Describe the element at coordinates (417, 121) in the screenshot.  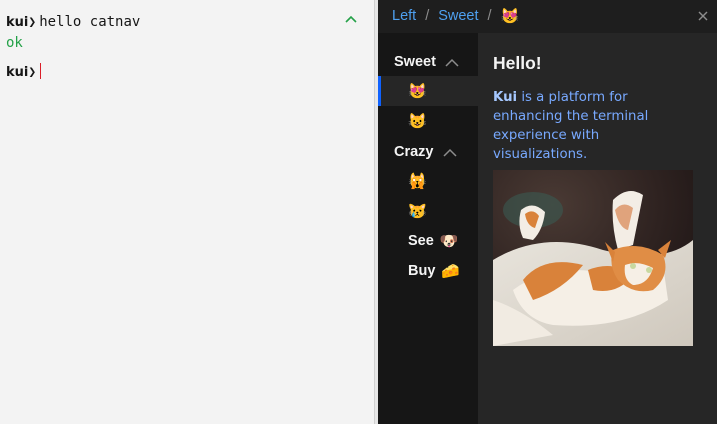
I see `smiling-cat-icon: 😺` at that location.